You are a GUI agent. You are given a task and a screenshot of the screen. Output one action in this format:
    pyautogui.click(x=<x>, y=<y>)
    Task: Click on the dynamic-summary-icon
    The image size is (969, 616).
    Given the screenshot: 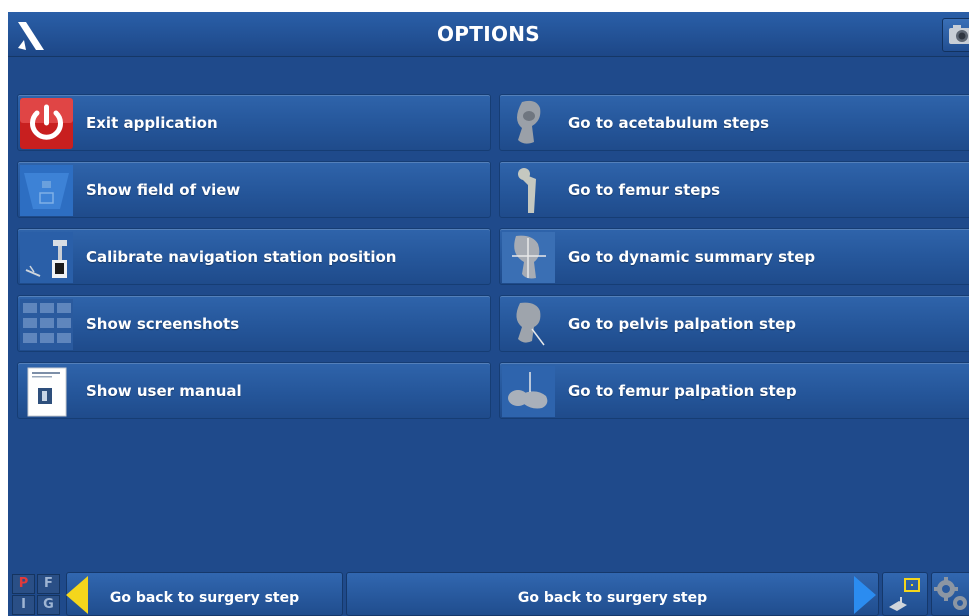 What is the action you would take?
    pyautogui.click(x=528, y=257)
    